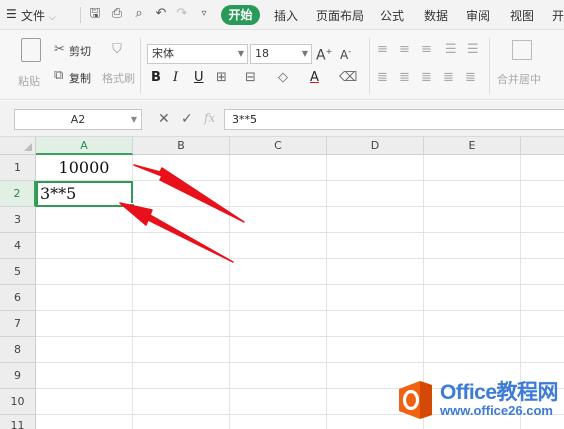  What do you see at coordinates (209, 118) in the screenshot?
I see `insert-function-button: fx` at bounding box center [209, 118].